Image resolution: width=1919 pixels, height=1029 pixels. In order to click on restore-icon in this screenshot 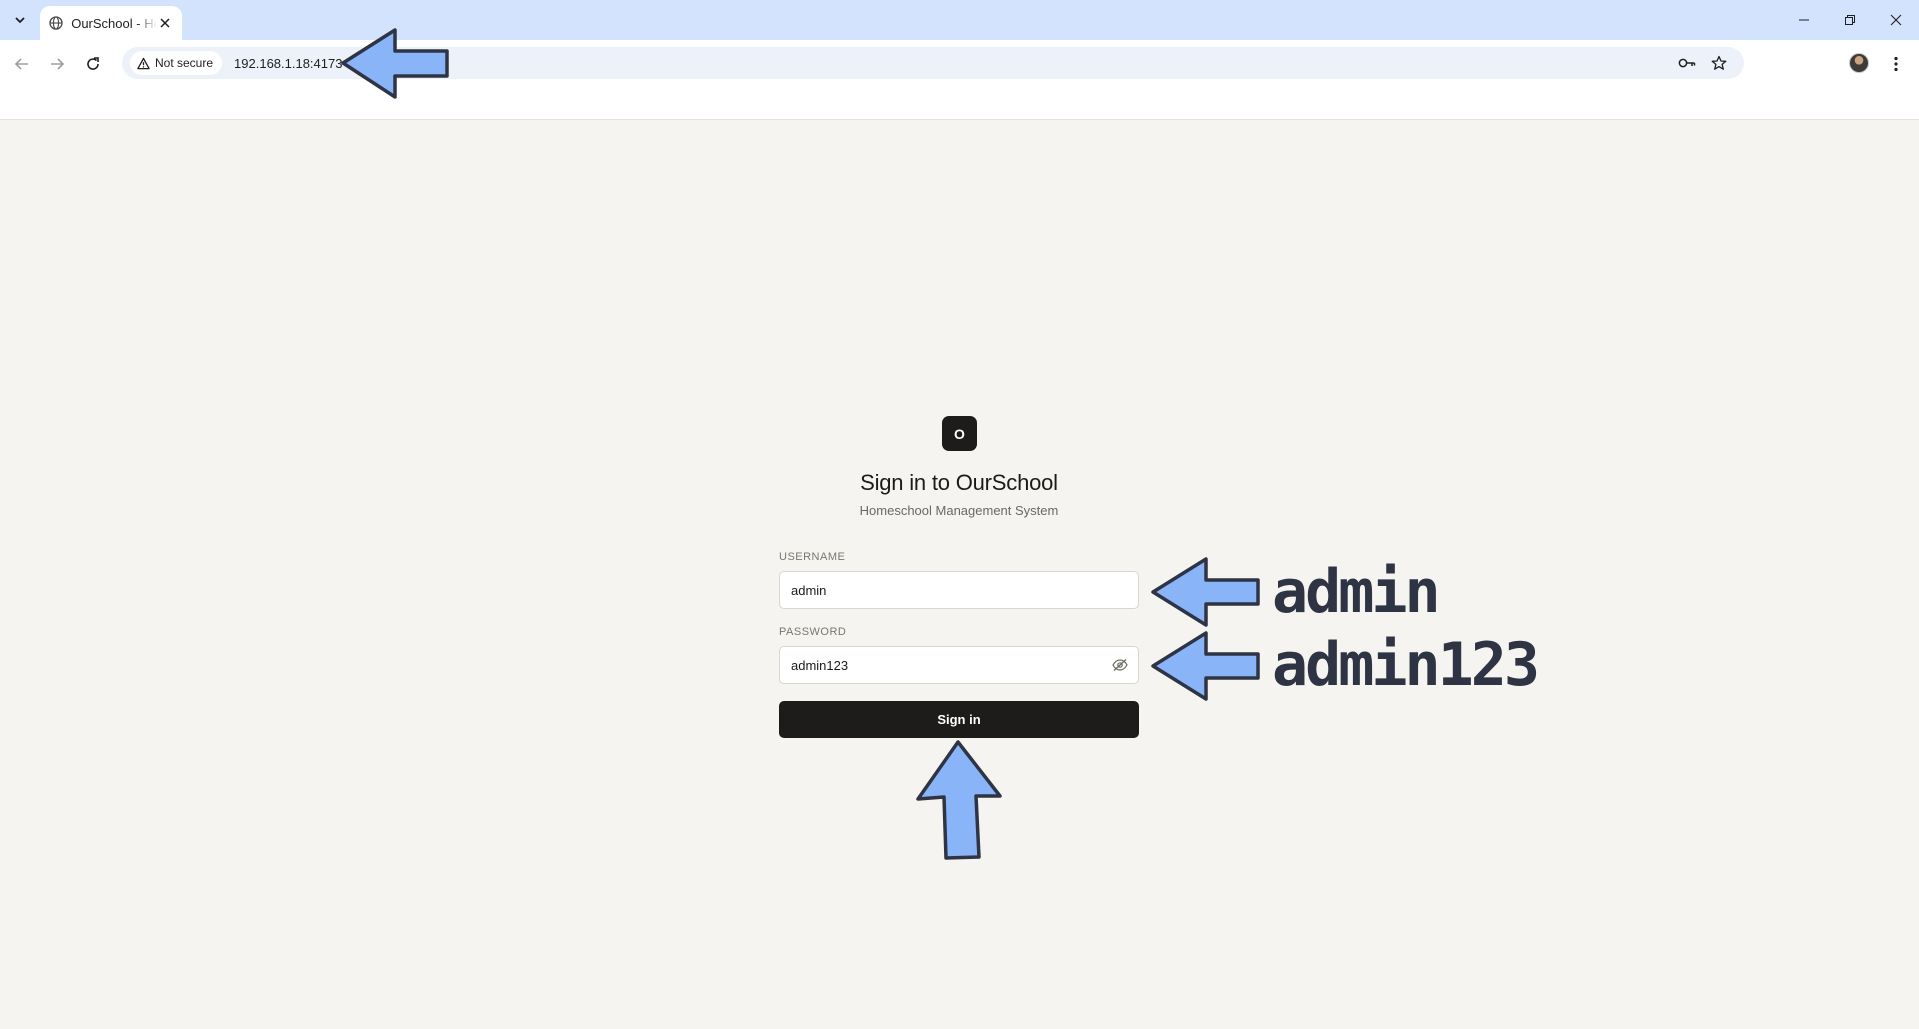, I will do `click(1850, 20)`.